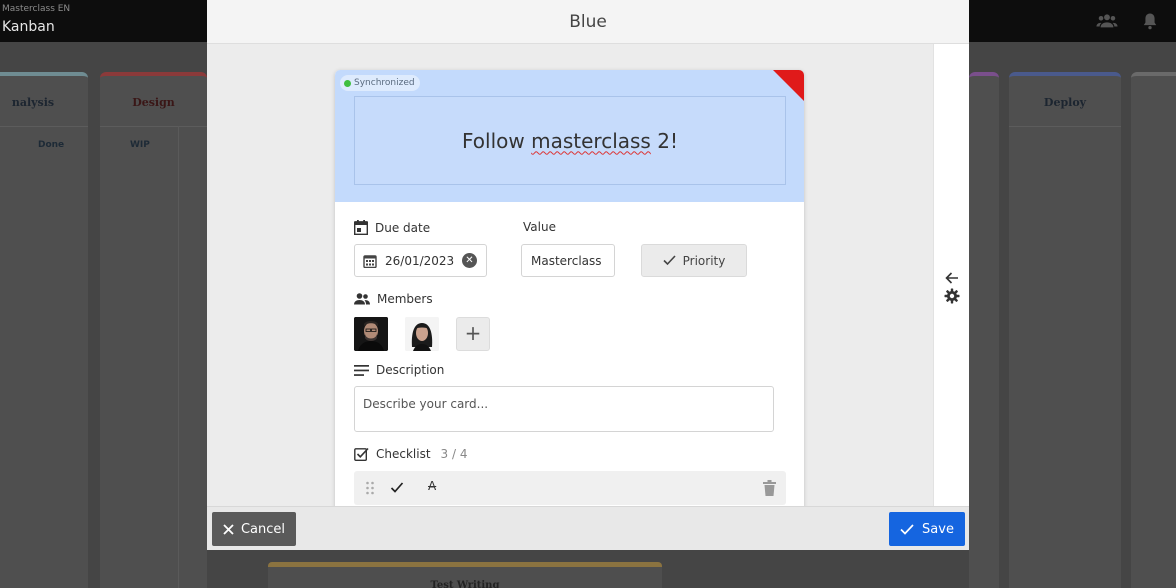 The width and height of the screenshot is (1176, 588). Describe the element at coordinates (361, 370) in the screenshot. I see `description-icon` at that location.